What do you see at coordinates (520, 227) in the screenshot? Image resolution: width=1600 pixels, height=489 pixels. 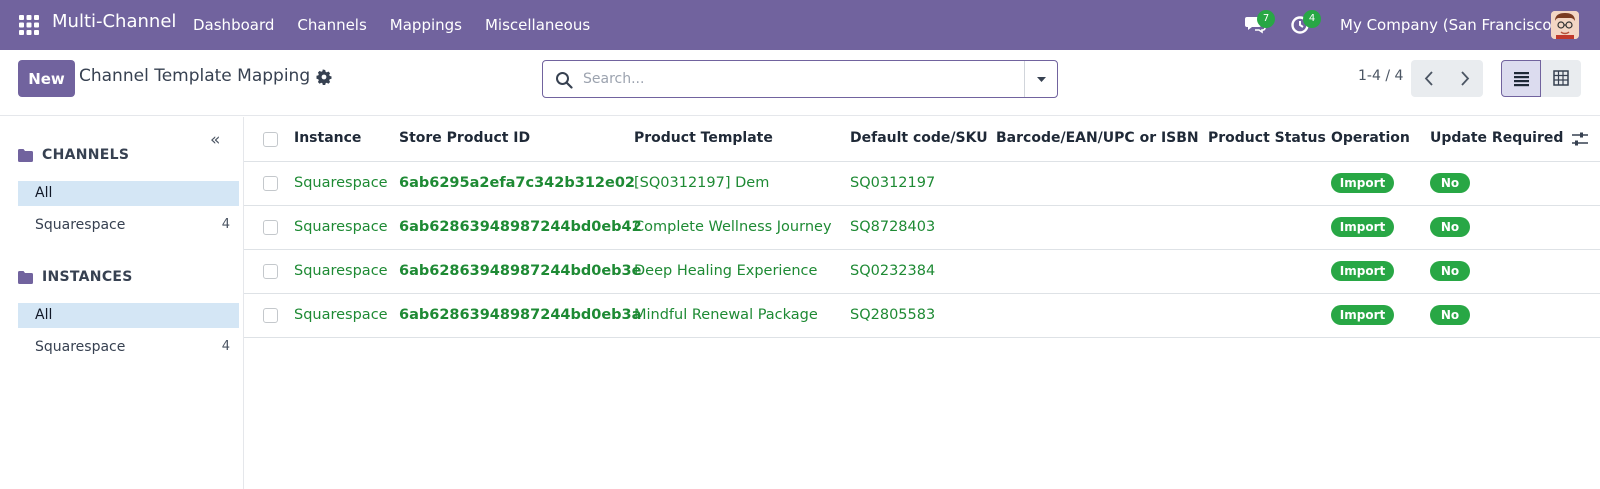 I see `cell-store-product-id: 6ab62863948987244bd0eb42` at bounding box center [520, 227].